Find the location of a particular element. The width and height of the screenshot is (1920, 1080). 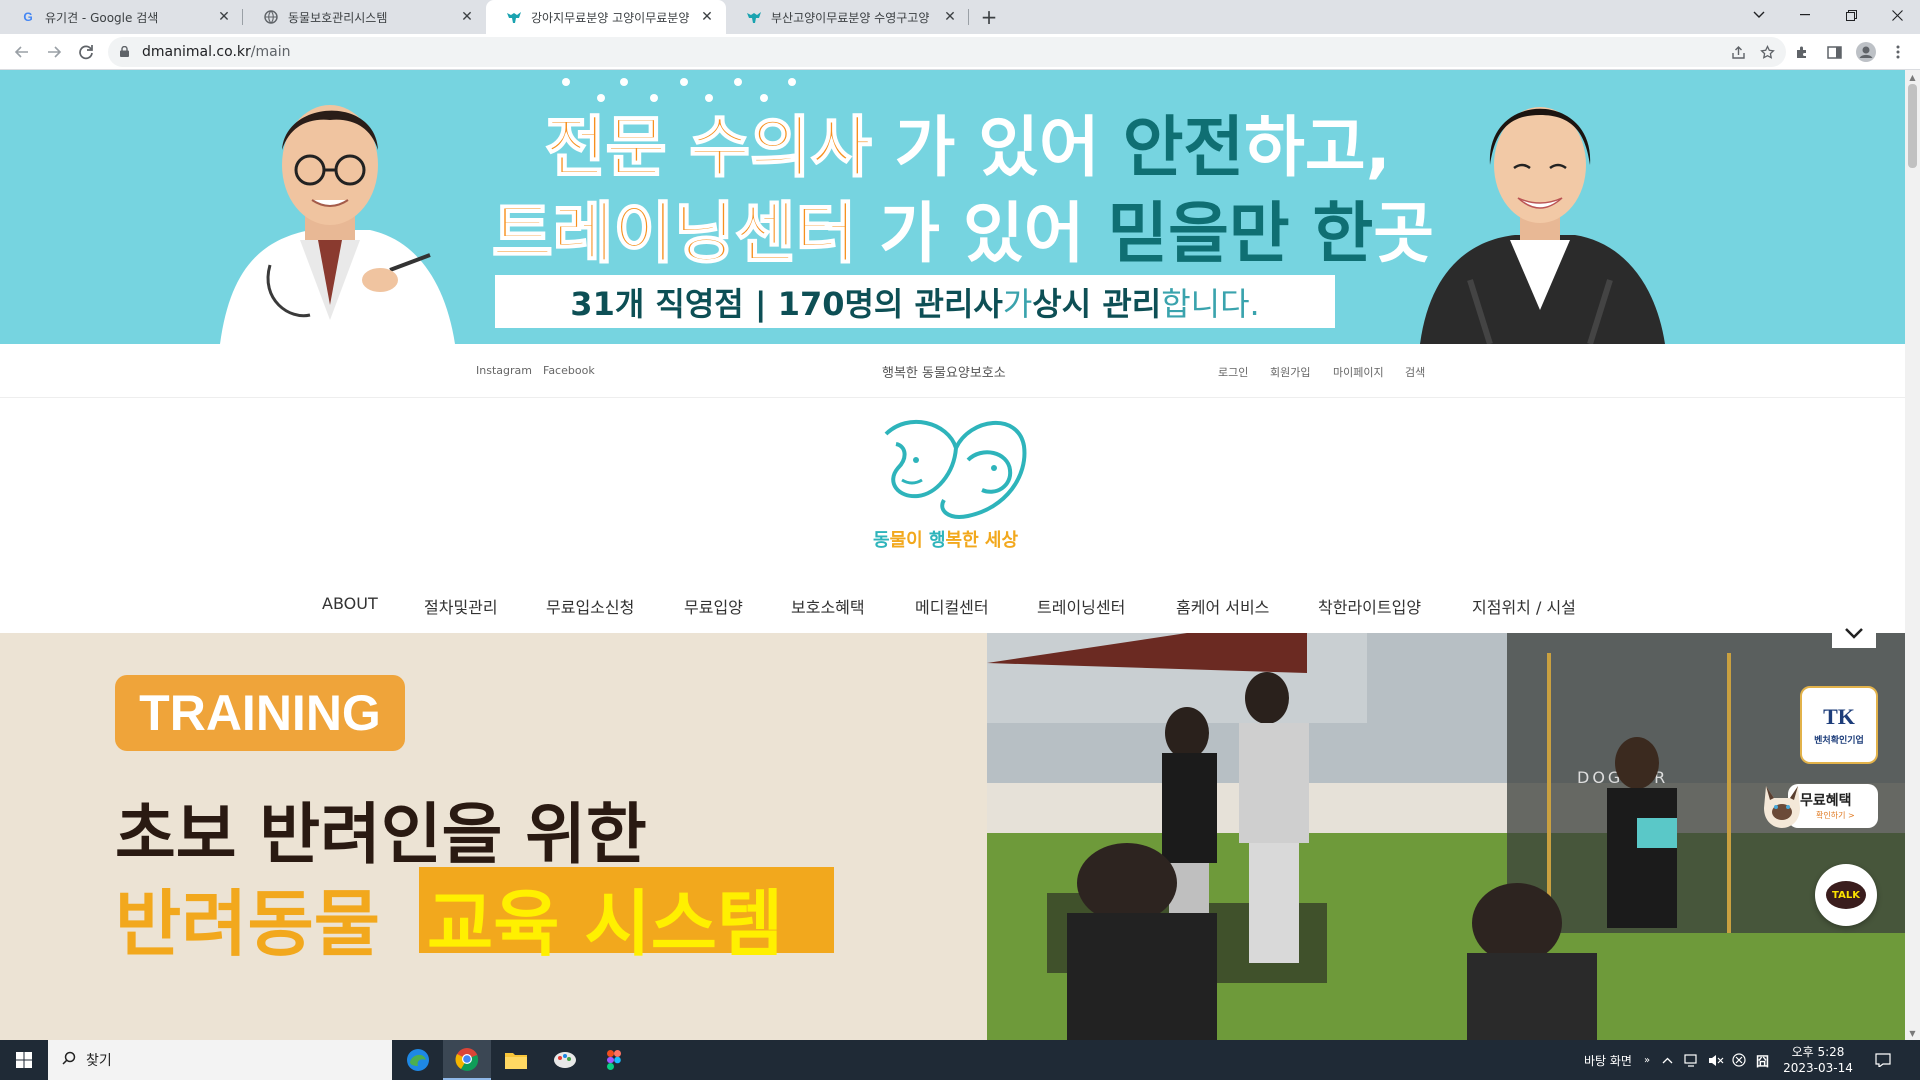

hero-text-place: 곳 is located at coordinates (1404, 233).